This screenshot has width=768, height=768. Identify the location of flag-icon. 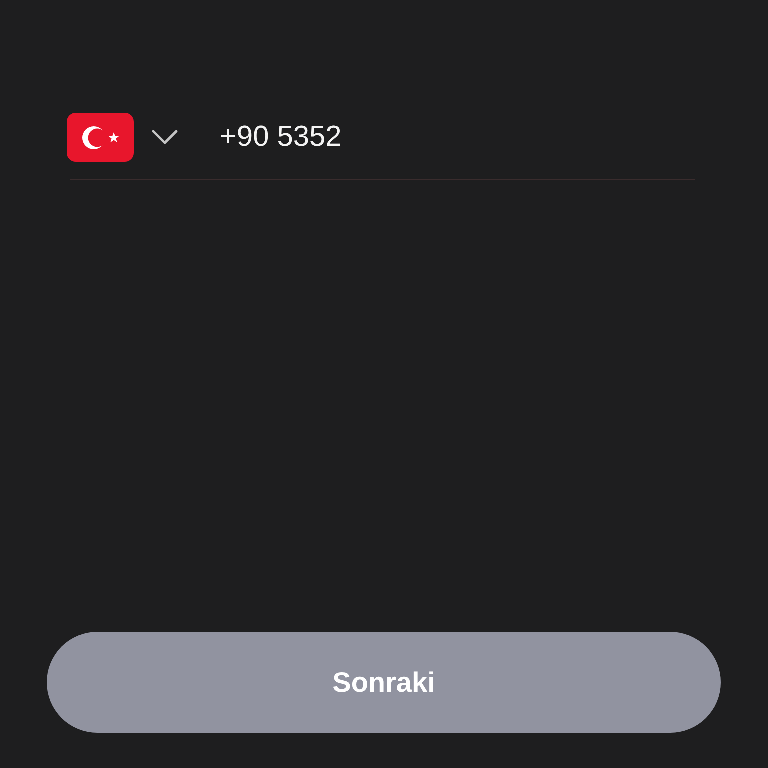
(100, 137).